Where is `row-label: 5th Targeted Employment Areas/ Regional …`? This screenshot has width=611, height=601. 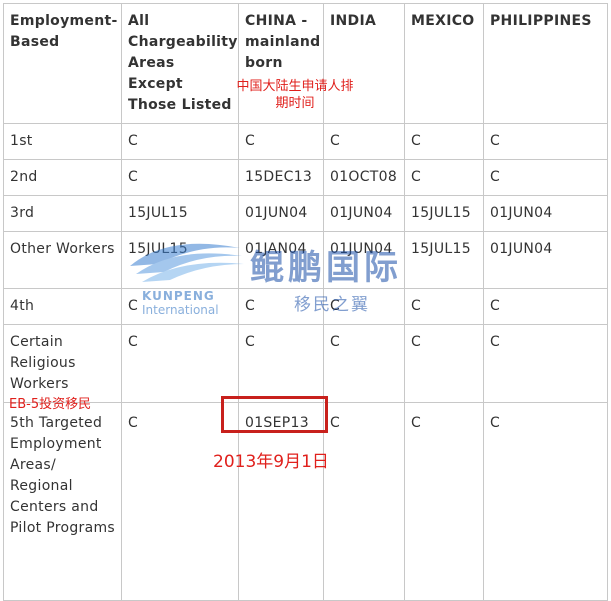
row-label: 5th Targeted Employment Areas/ Regional … is located at coordinates (62, 501).